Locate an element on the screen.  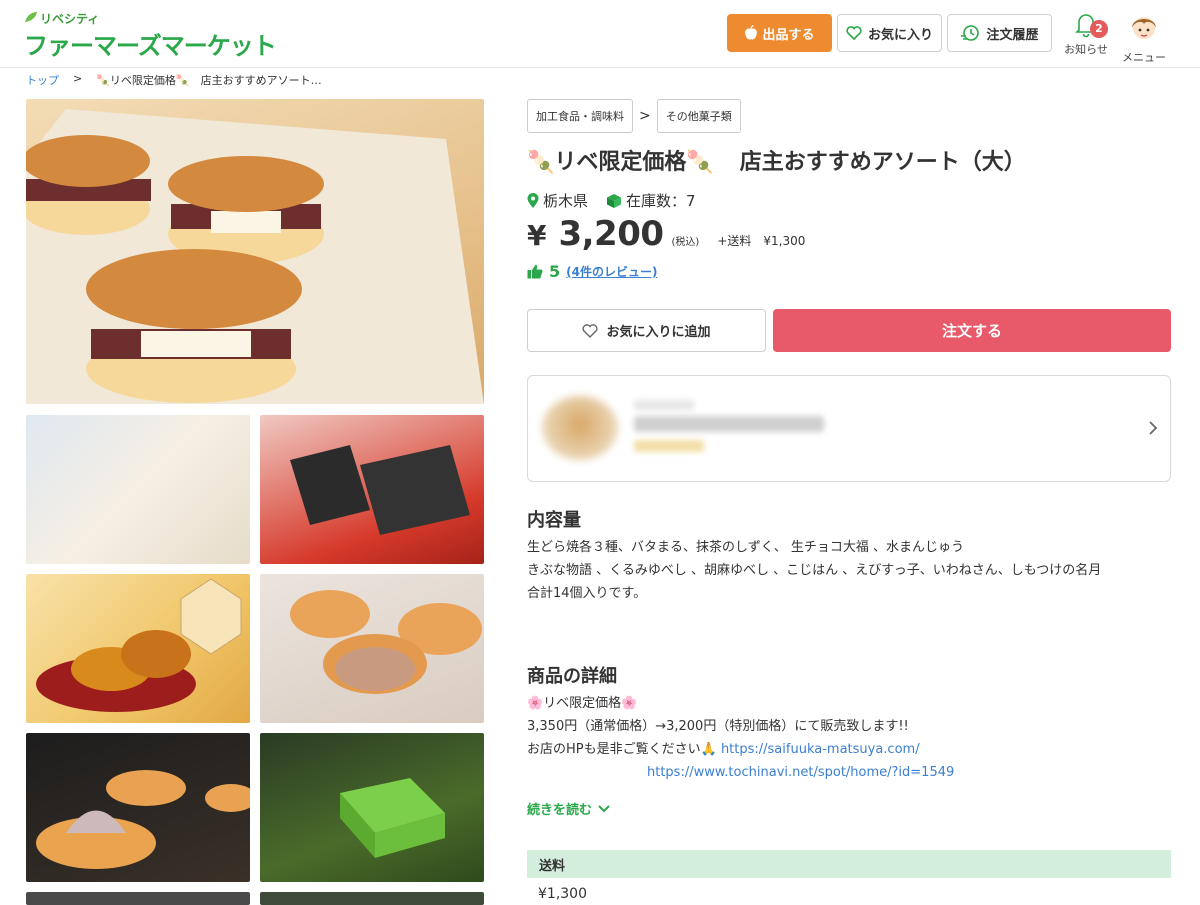
order-button: 注文する is located at coordinates (972, 330).